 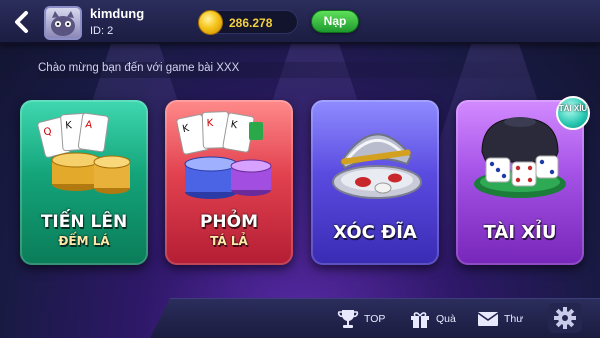 I want to click on mail-label: Thư, so click(x=514, y=319).